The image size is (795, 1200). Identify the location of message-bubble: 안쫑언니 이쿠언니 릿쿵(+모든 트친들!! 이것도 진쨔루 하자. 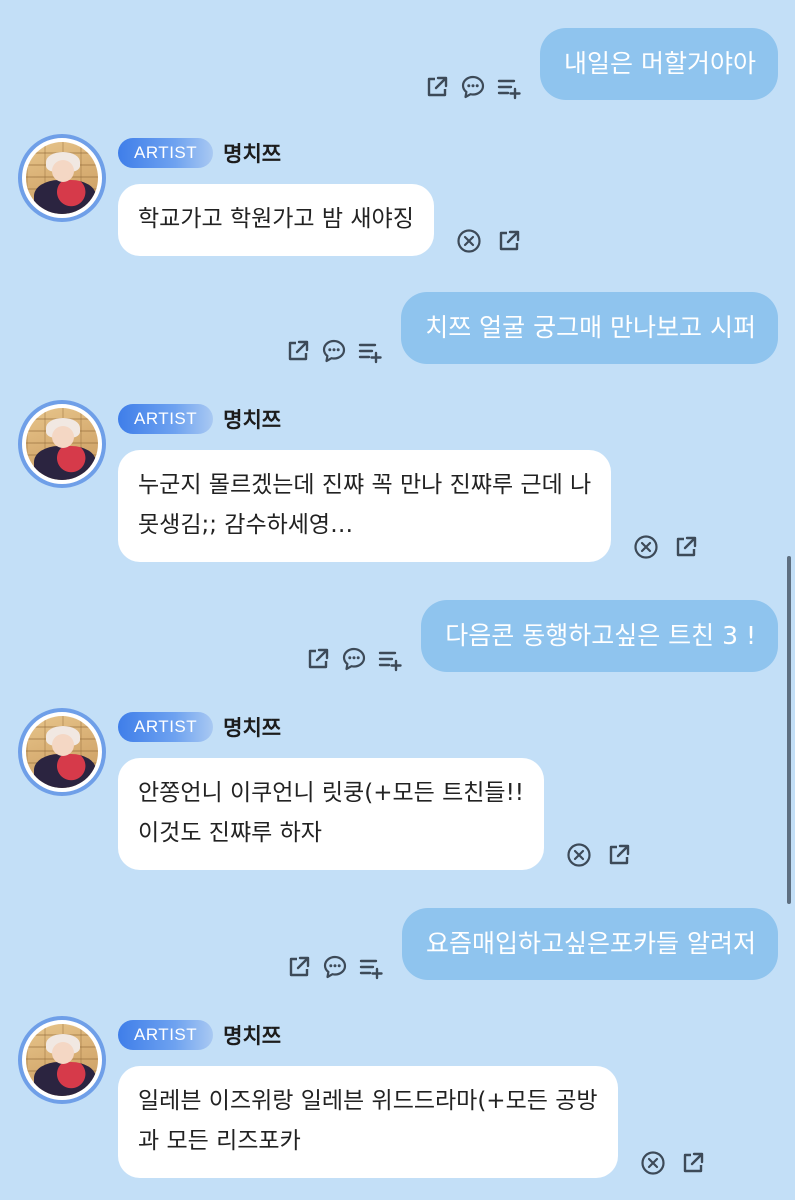
(331, 814).